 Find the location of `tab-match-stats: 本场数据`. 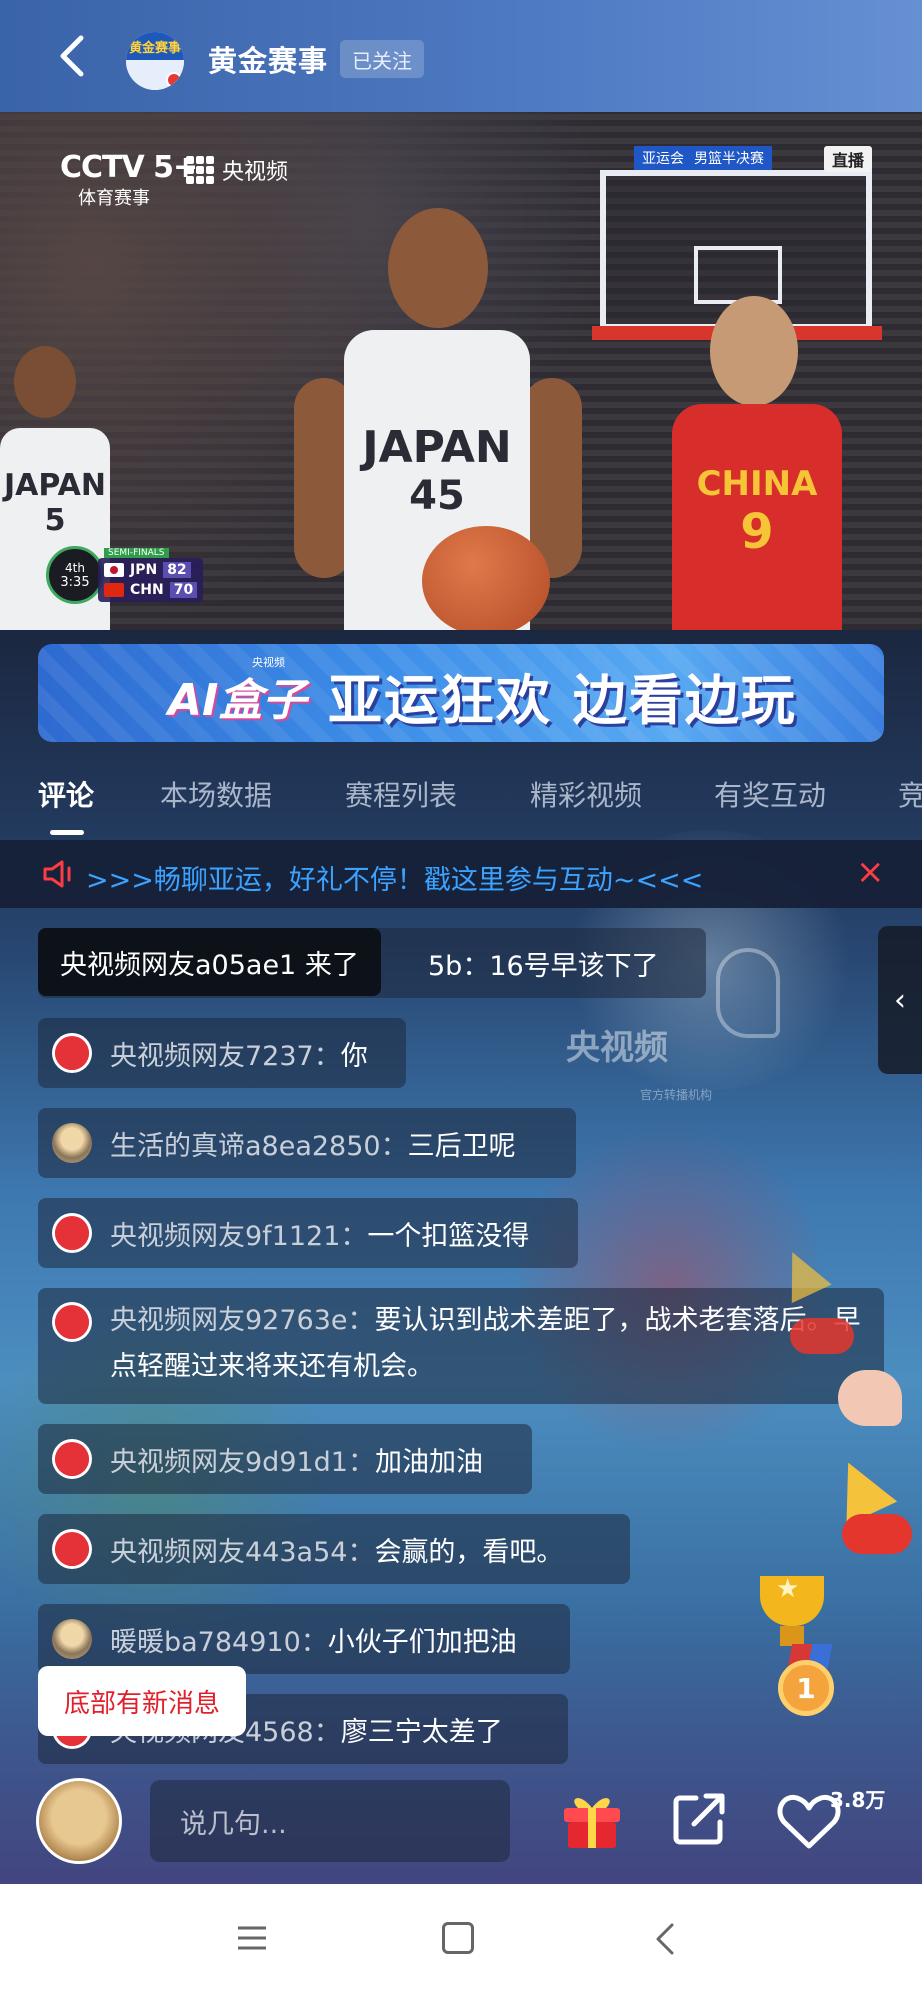

tab-match-stats: 本场数据 is located at coordinates (216, 794).